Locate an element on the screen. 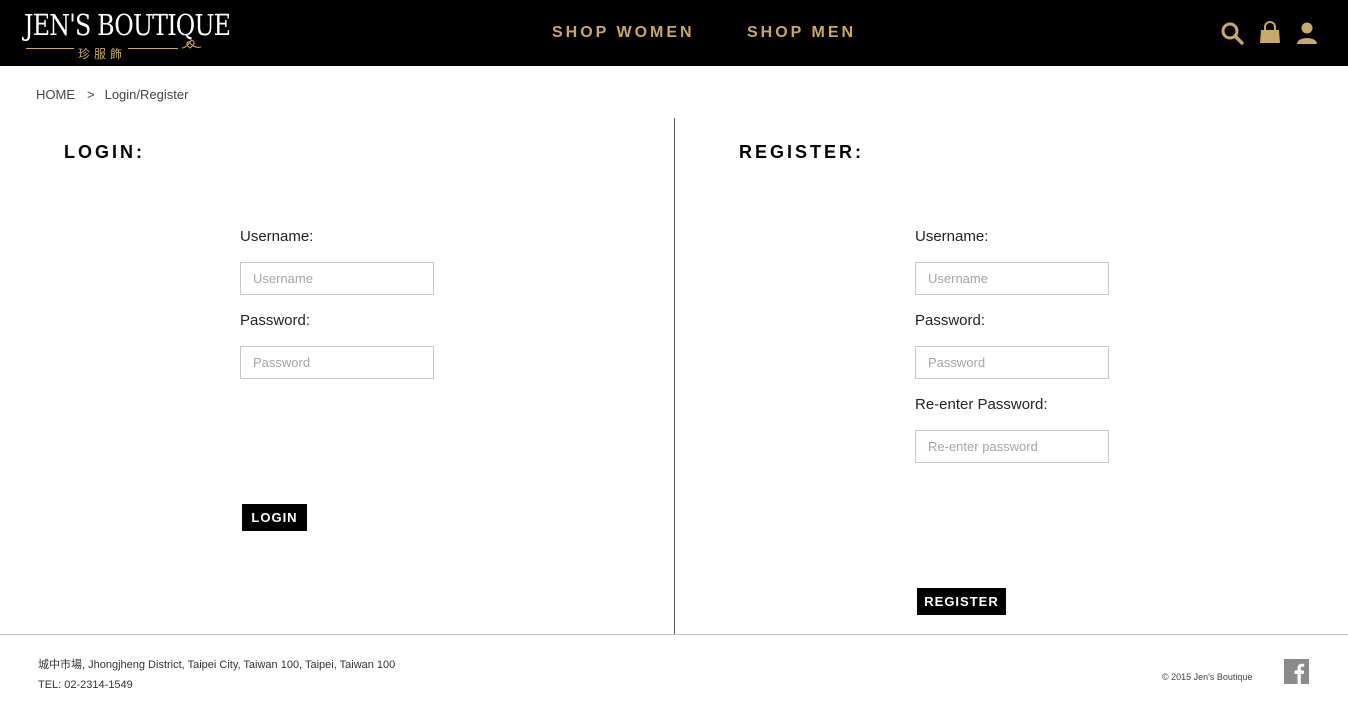 Image resolution: width=1348 pixels, height=704 pixels. login-username-label: Username: is located at coordinates (277, 236).